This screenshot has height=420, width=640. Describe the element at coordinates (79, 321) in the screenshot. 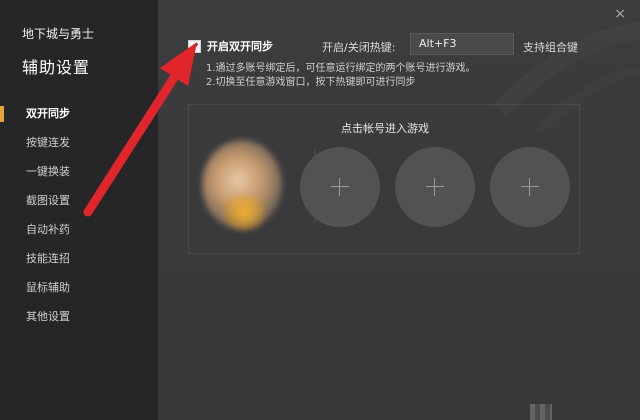

I see `sidebar-item-other-settings: 其他设置` at that location.